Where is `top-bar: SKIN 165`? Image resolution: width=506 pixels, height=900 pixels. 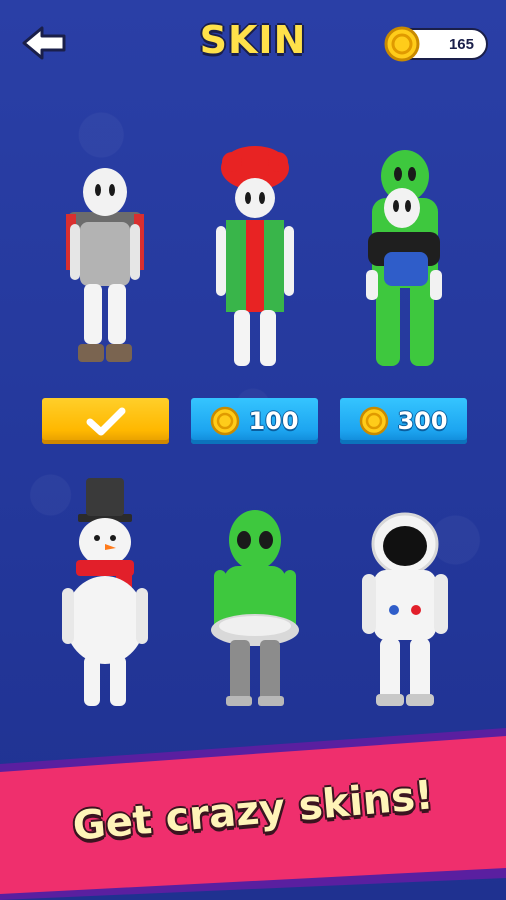
top-bar: SKIN 165 is located at coordinates (253, 45).